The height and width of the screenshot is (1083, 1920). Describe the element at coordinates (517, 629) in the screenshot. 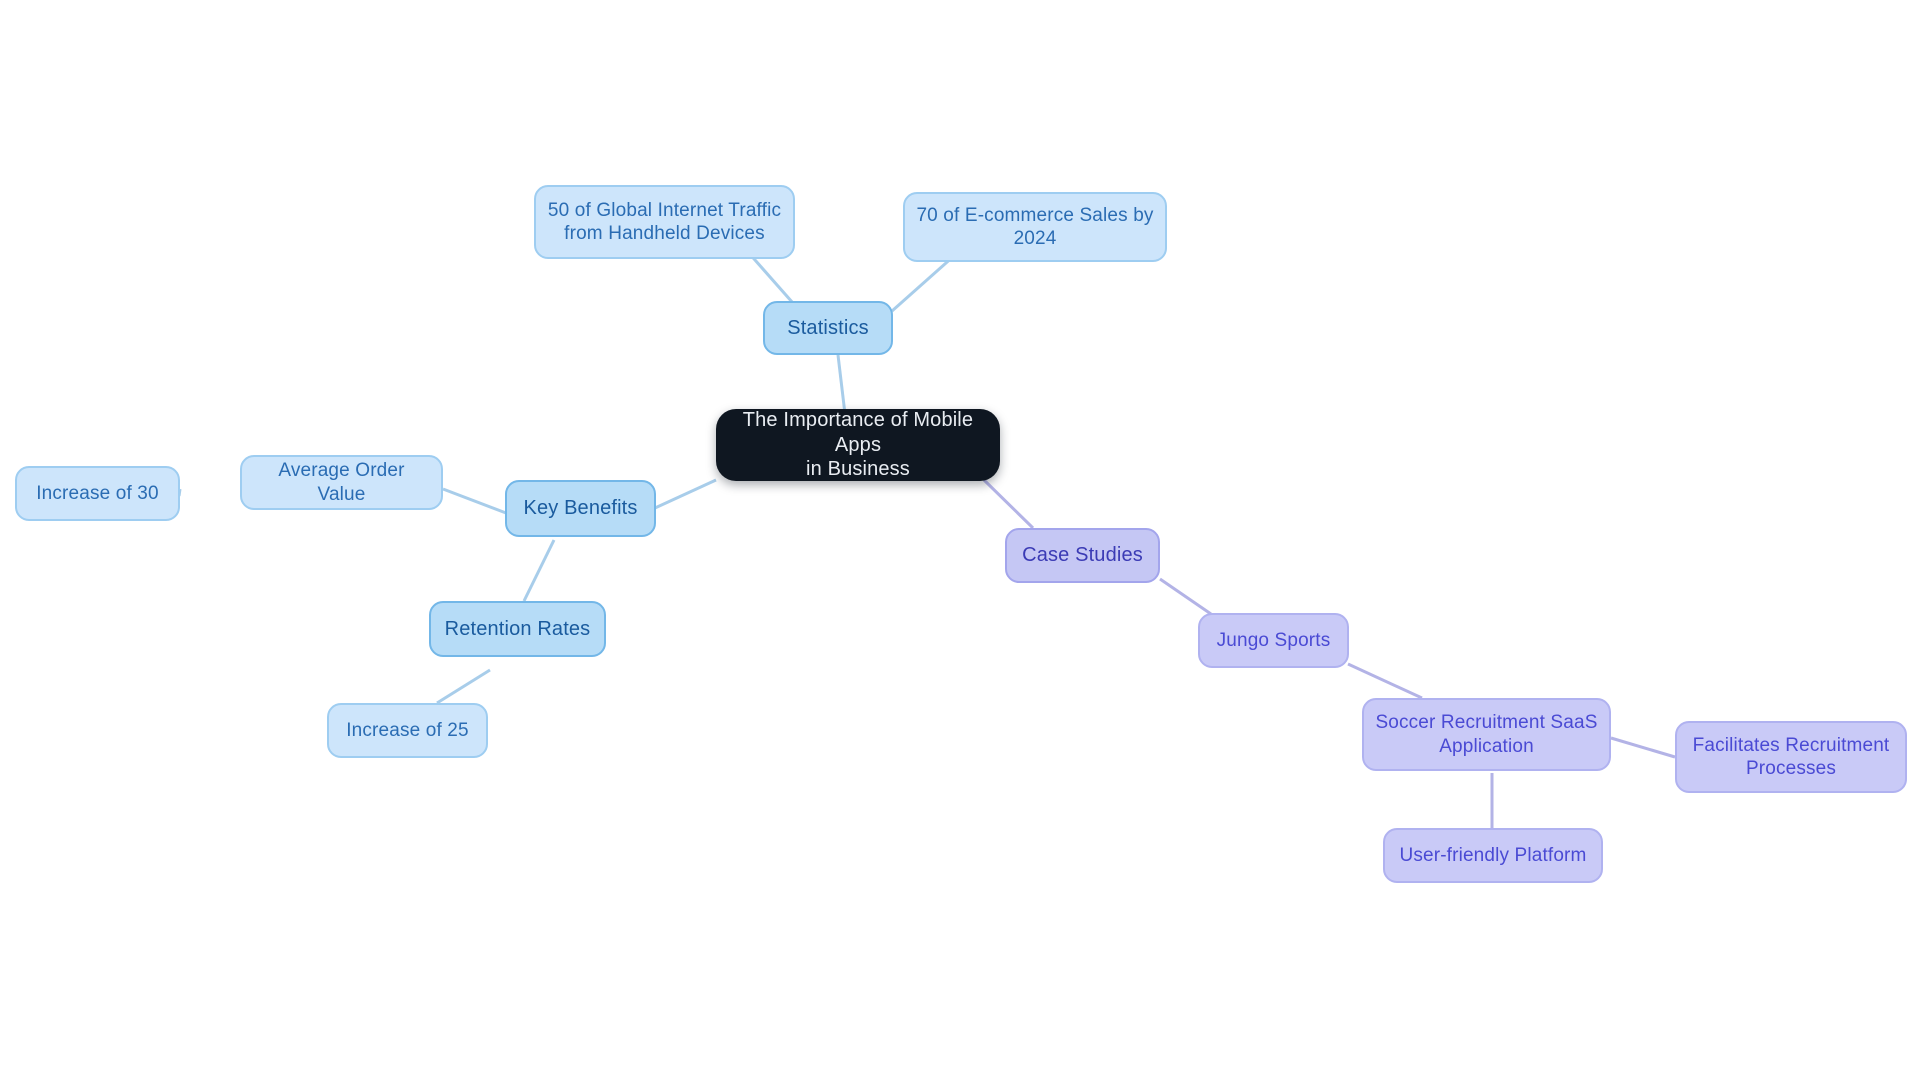

I see `node-retention-rates: Retention Rates` at that location.